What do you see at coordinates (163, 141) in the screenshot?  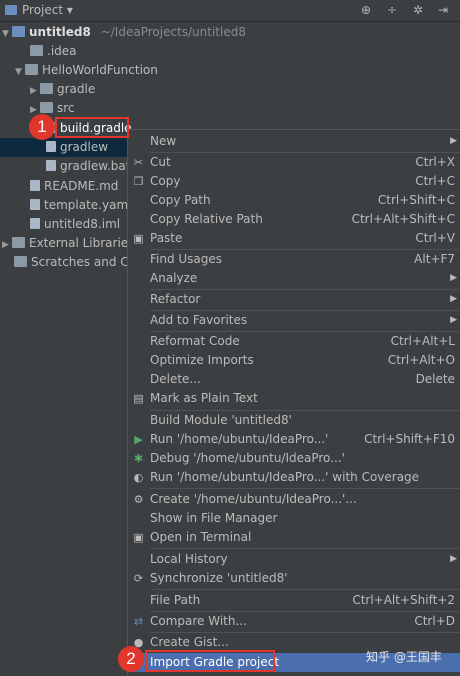 I see `menu-item-label: New` at bounding box center [163, 141].